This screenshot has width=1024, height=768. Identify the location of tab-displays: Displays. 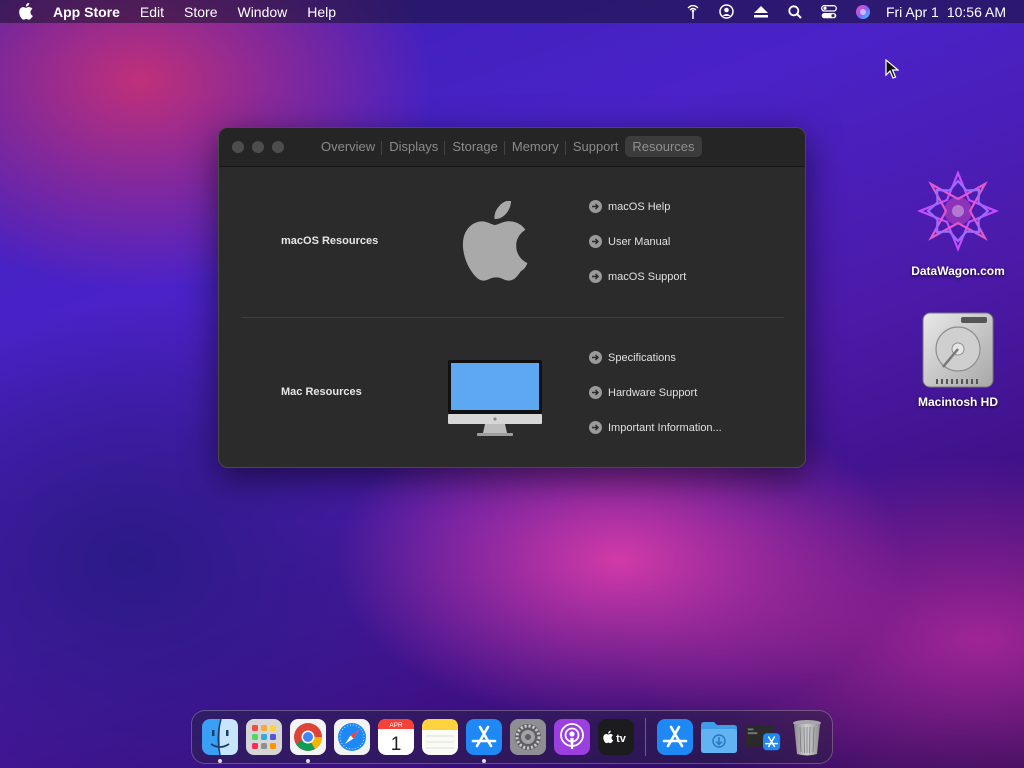
(413, 146).